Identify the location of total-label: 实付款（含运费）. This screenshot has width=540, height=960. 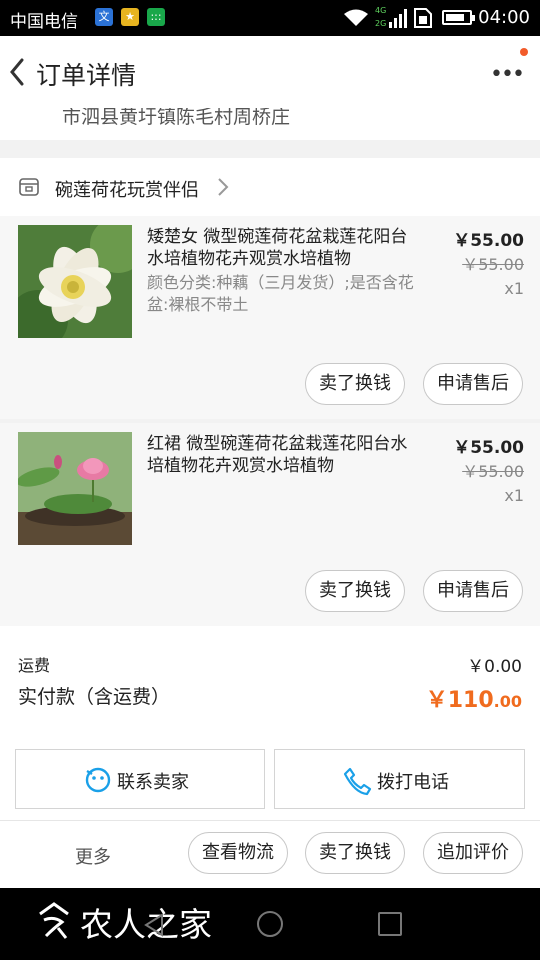
(94, 697).